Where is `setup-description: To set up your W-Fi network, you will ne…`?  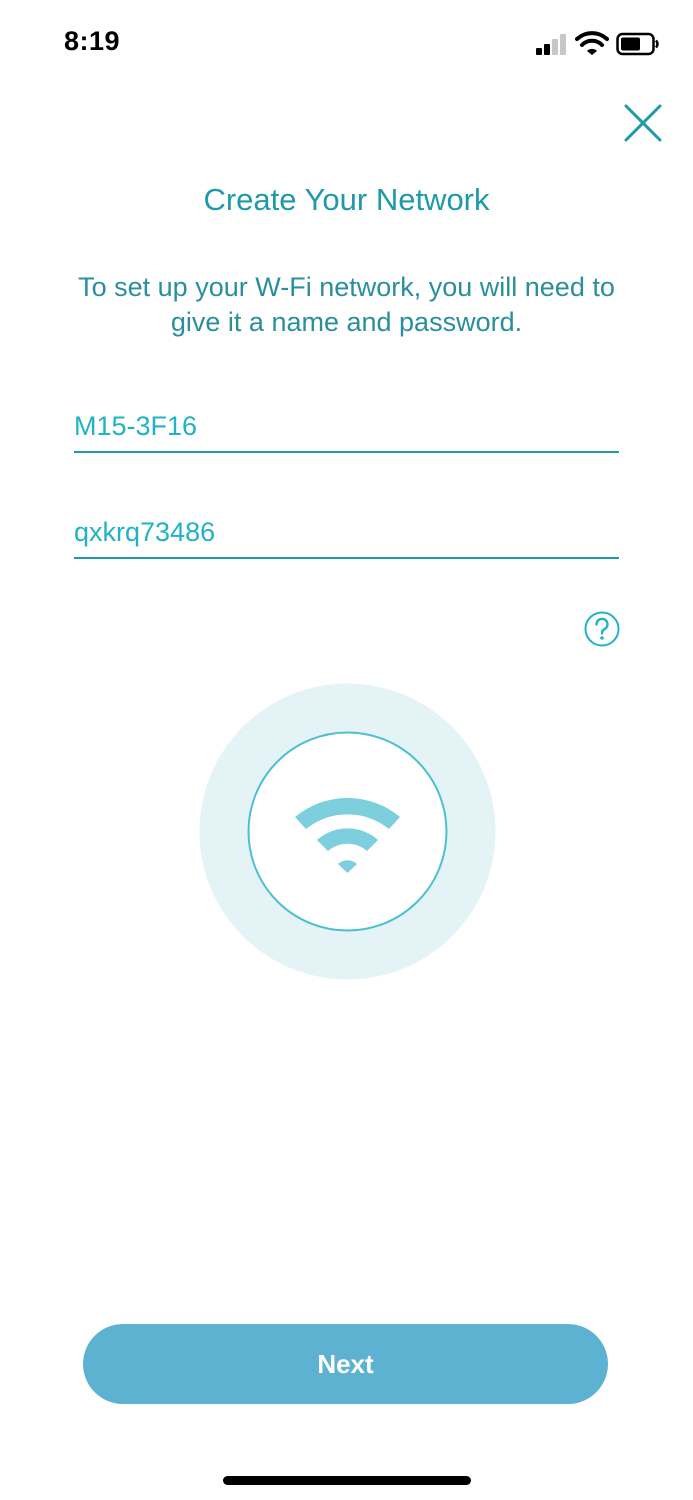
setup-description: To set up your W-Fi network, you will ne… is located at coordinates (346, 304).